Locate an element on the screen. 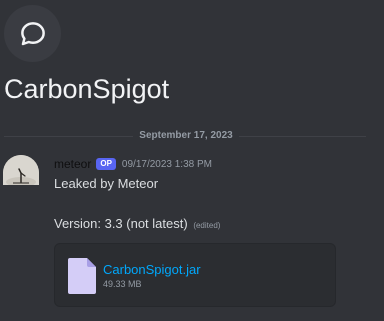 The width and height of the screenshot is (384, 321). message-header: meteor OP 09/17/2023 1:38 PM is located at coordinates (133, 164).